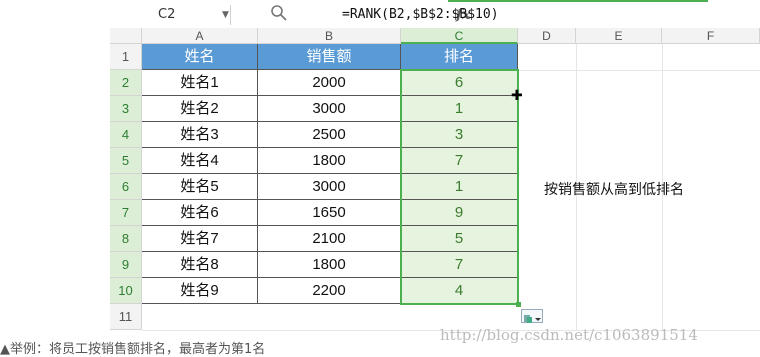 The image size is (760, 357). What do you see at coordinates (200, 187) in the screenshot?
I see `table-cell-name: 姓名5` at bounding box center [200, 187].